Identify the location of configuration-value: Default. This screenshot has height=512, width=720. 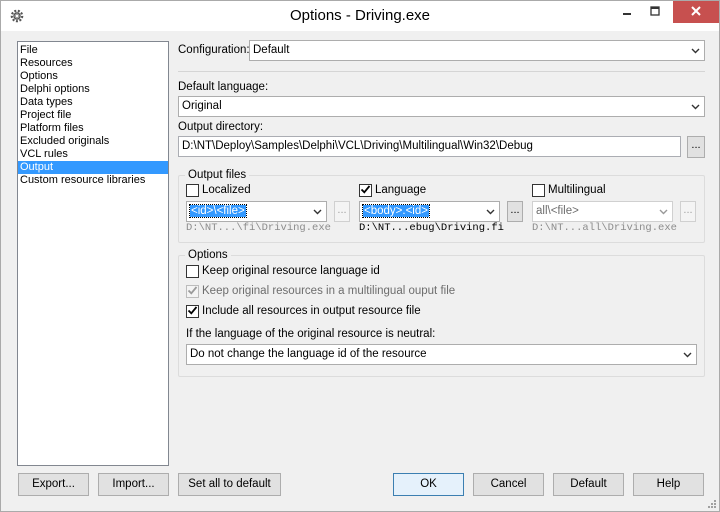
(271, 50).